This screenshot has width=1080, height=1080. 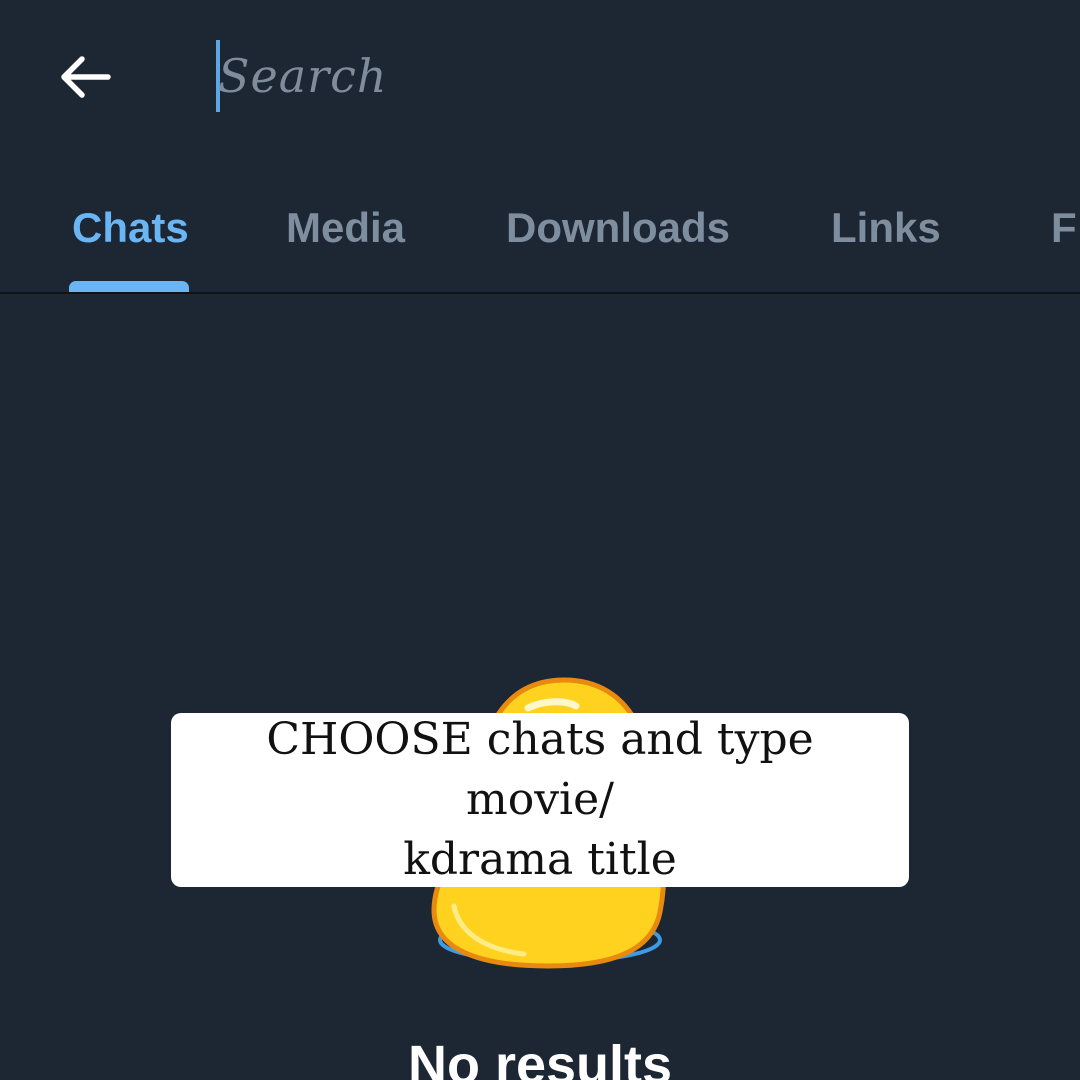 What do you see at coordinates (303, 76) in the screenshot?
I see `search-placeholder: Search` at bounding box center [303, 76].